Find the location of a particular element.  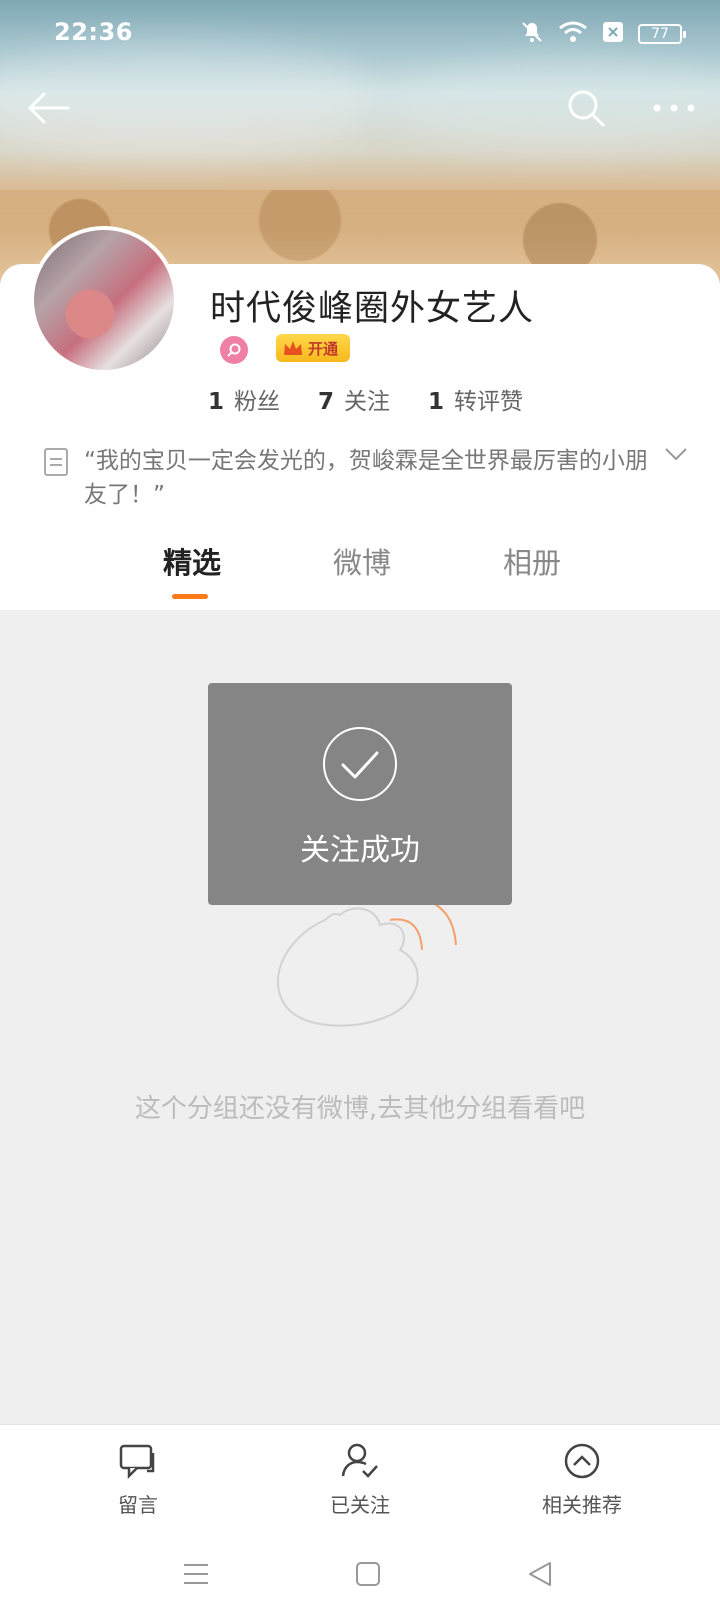

stat-fans: 1 粉丝 is located at coordinates (244, 399).